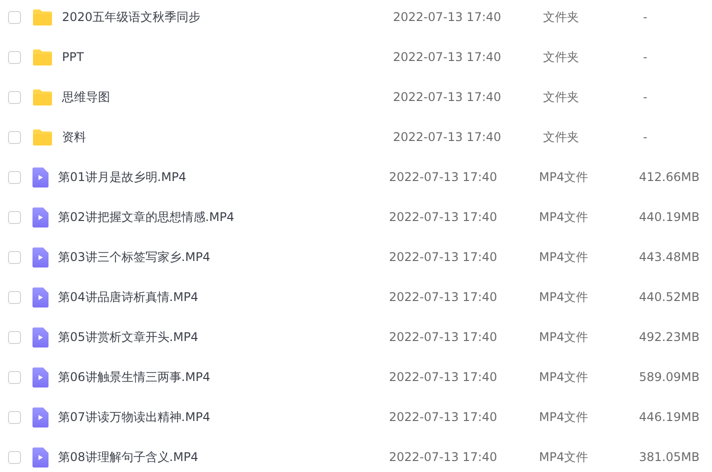  Describe the element at coordinates (223, 297) in the screenshot. I see `file-name: 第04讲品唐诗析真情.MP4` at that location.